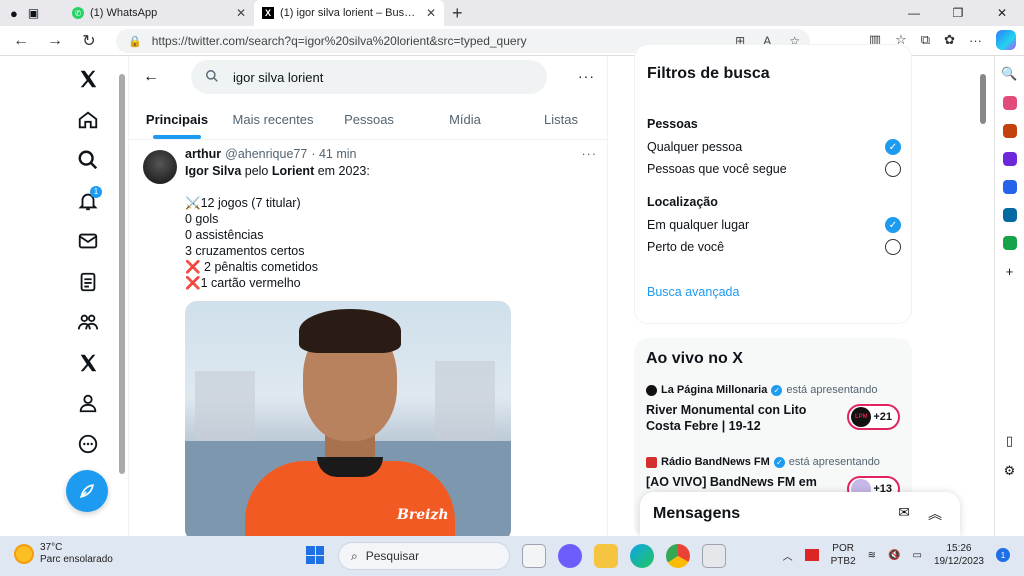 This screenshot has width=1024, height=576. I want to click on back-arrow-icon: ←, so click(151, 77).